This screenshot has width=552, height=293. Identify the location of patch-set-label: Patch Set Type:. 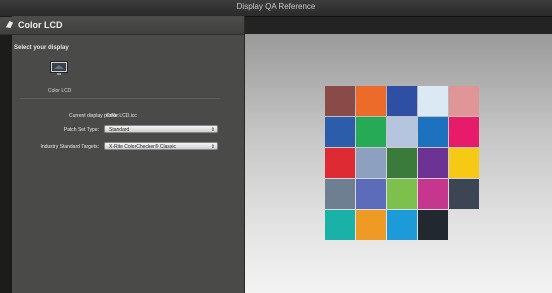
(81, 130).